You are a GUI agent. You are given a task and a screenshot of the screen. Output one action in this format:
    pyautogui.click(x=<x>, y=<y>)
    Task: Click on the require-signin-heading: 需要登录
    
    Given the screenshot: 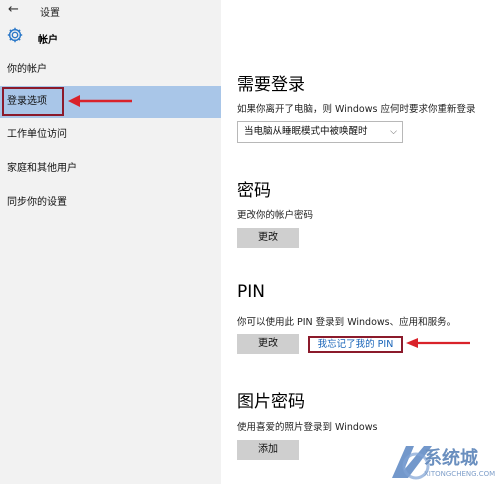 What is the action you would take?
    pyautogui.click(x=271, y=85)
    